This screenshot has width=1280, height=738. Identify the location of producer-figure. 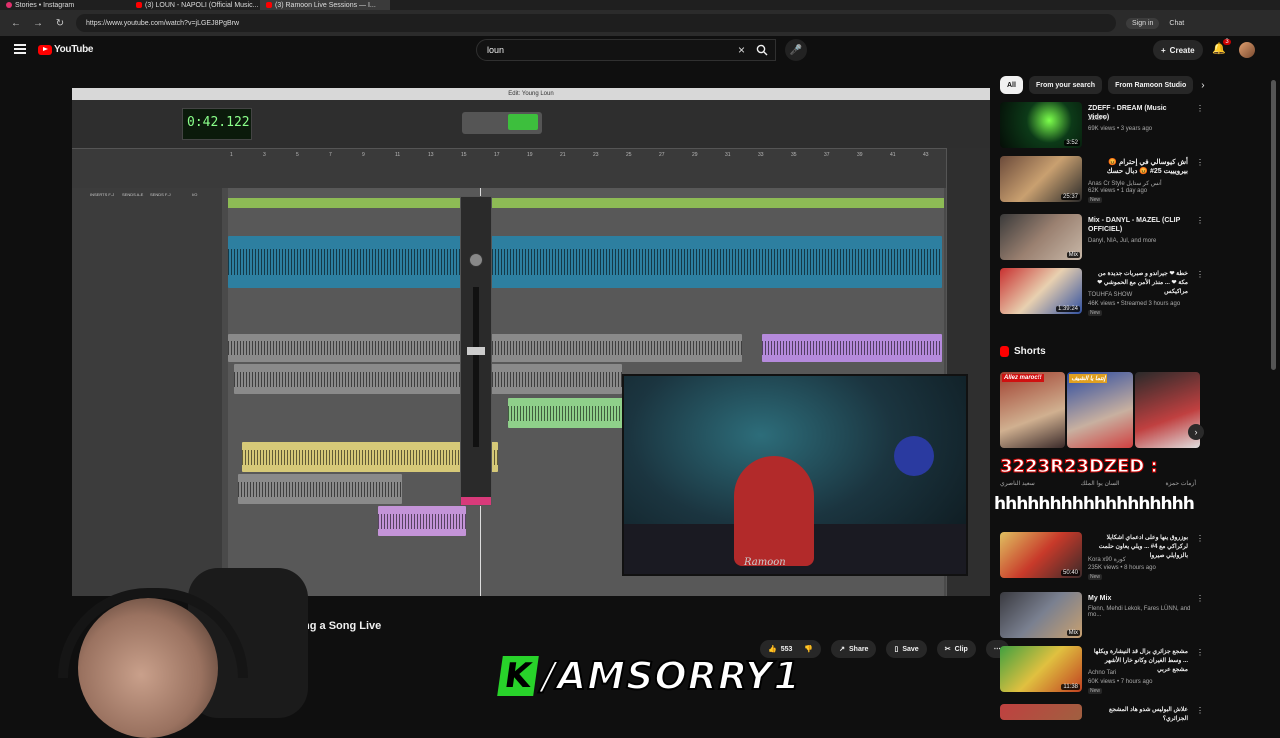
(774, 511).